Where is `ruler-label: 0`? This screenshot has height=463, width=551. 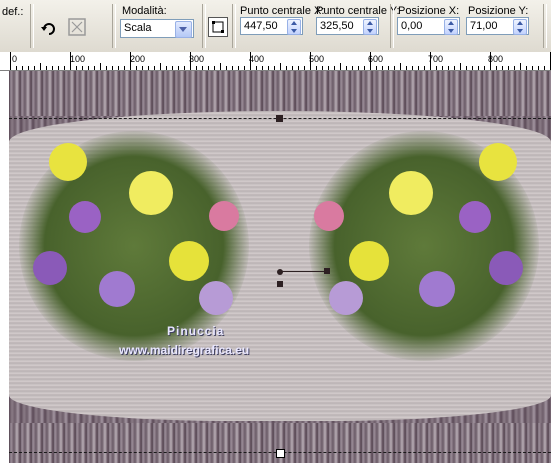
ruler-label: 0 is located at coordinates (15, 59).